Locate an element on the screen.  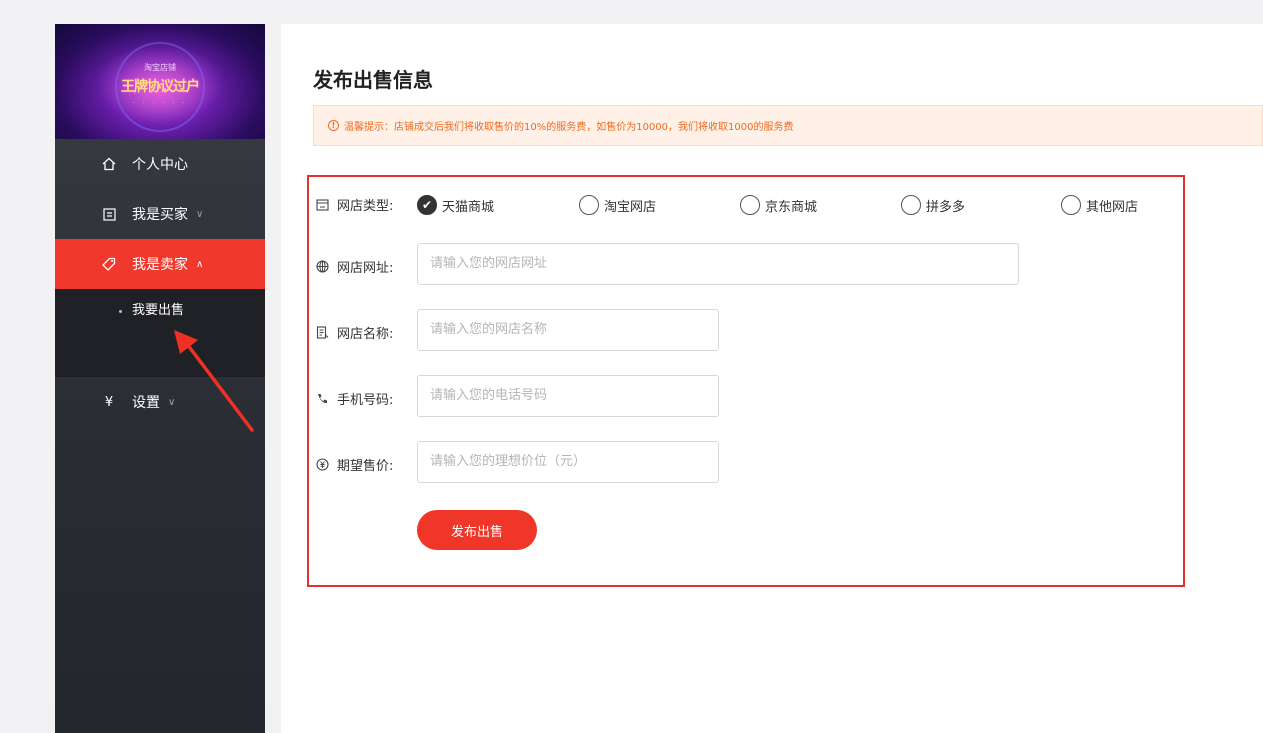
submenu-item-sell: 我要出售 is located at coordinates (160, 311).